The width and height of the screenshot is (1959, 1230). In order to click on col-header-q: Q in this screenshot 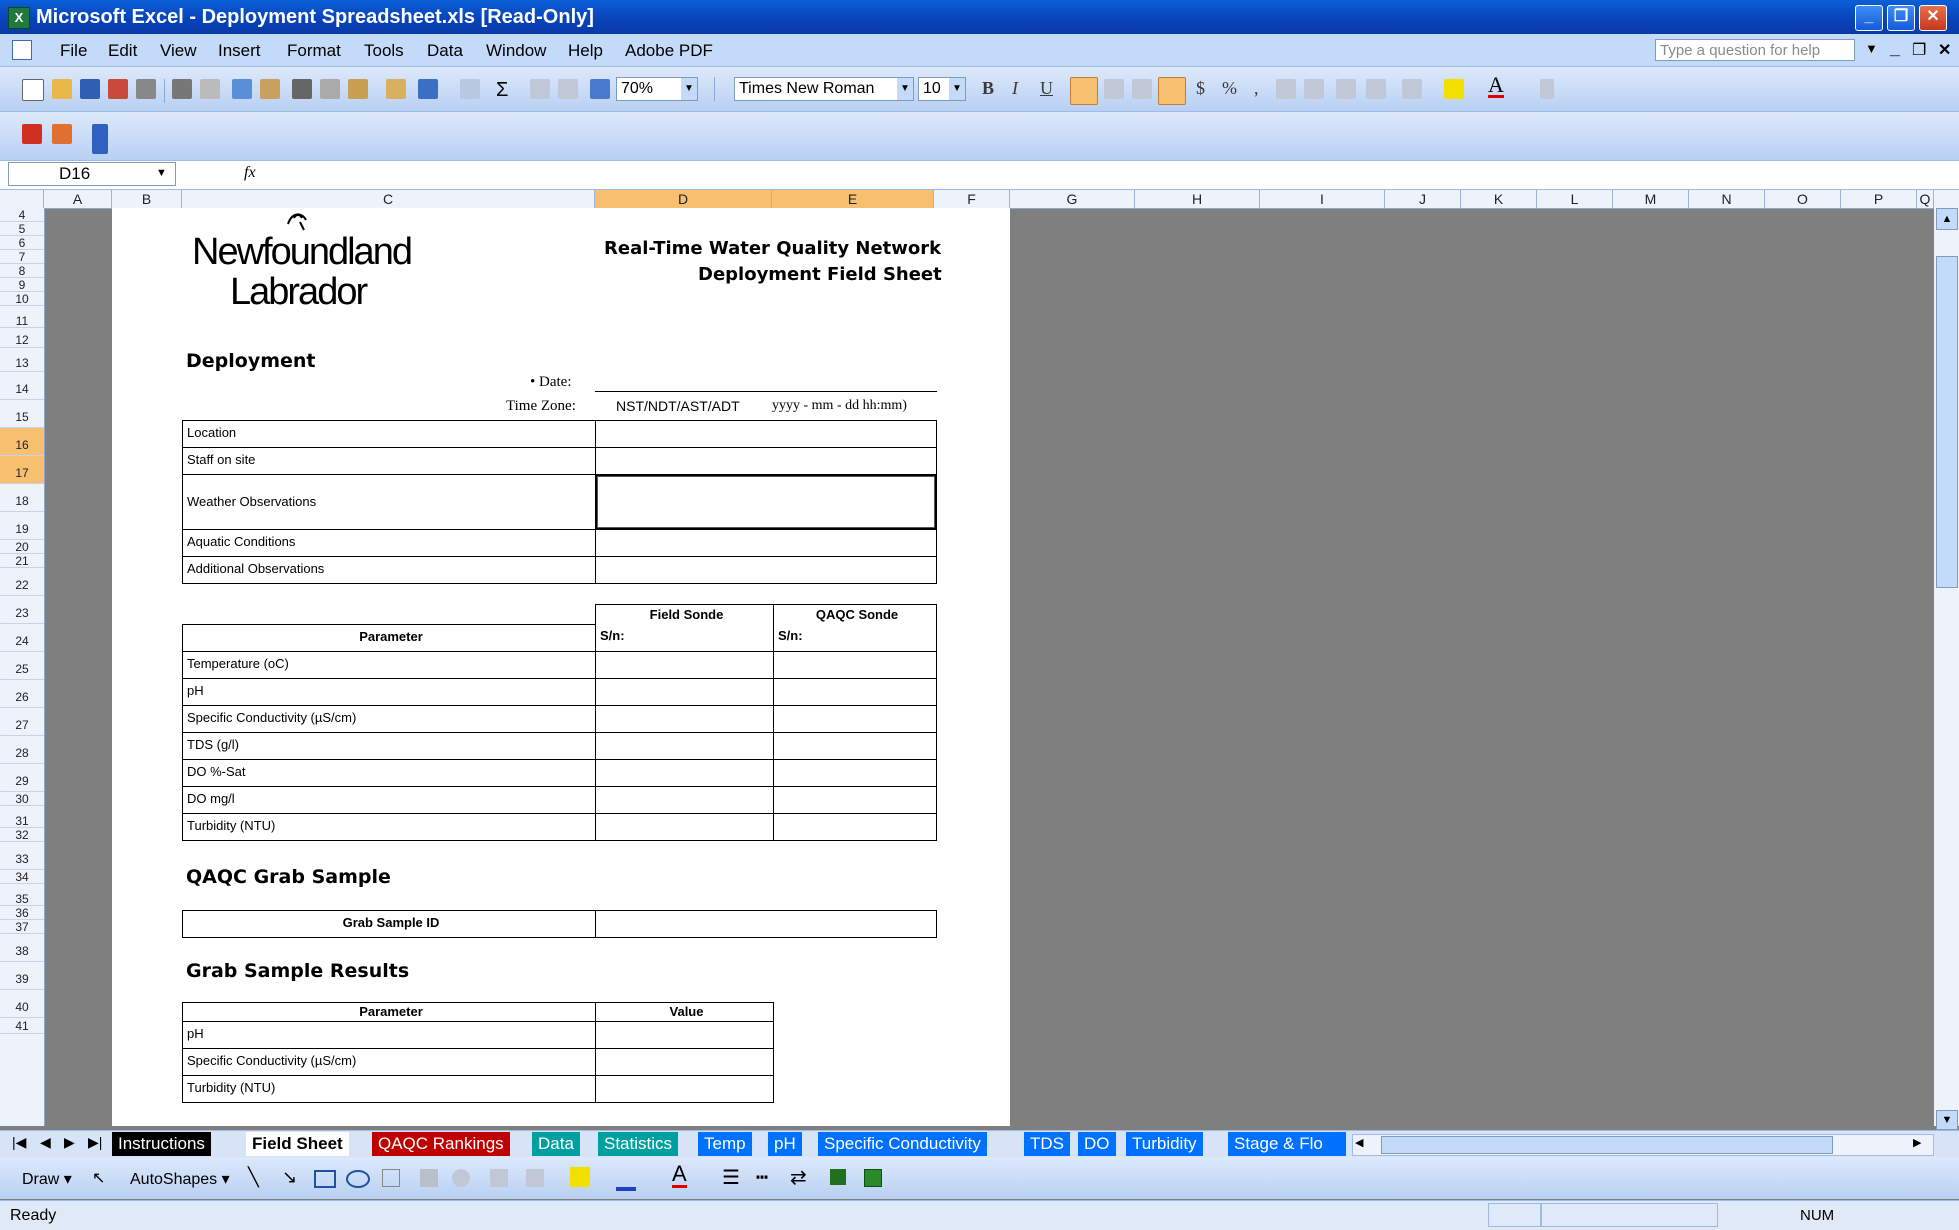, I will do `click(1925, 199)`.